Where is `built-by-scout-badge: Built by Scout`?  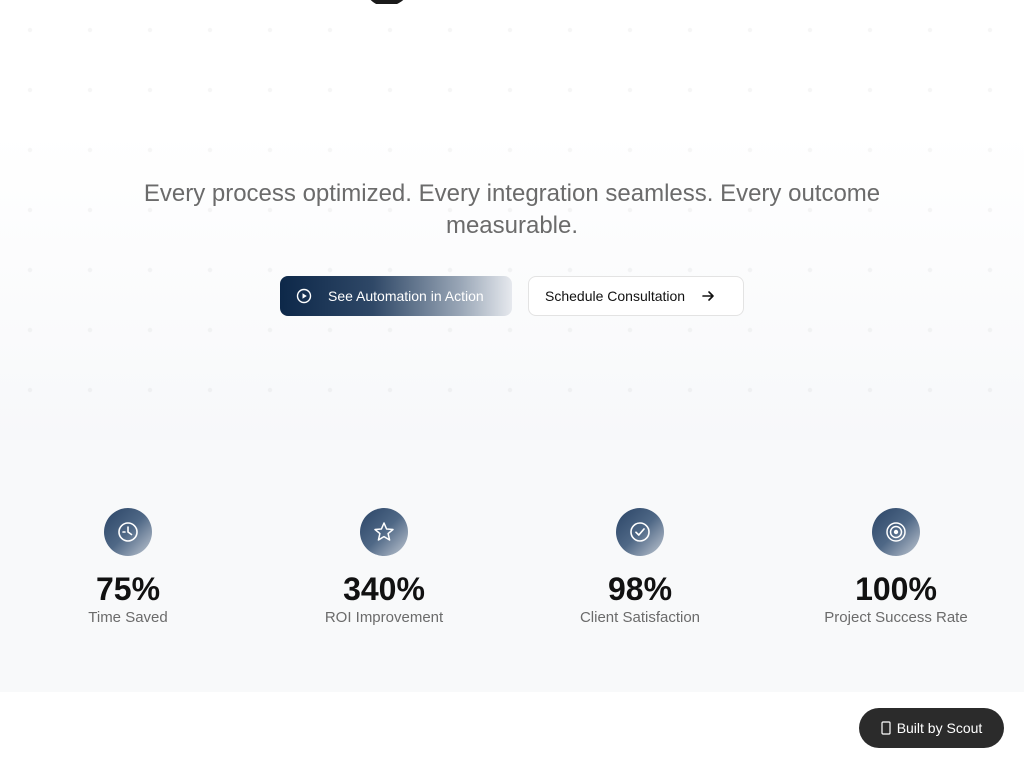 built-by-scout-badge: Built by Scout is located at coordinates (931, 728).